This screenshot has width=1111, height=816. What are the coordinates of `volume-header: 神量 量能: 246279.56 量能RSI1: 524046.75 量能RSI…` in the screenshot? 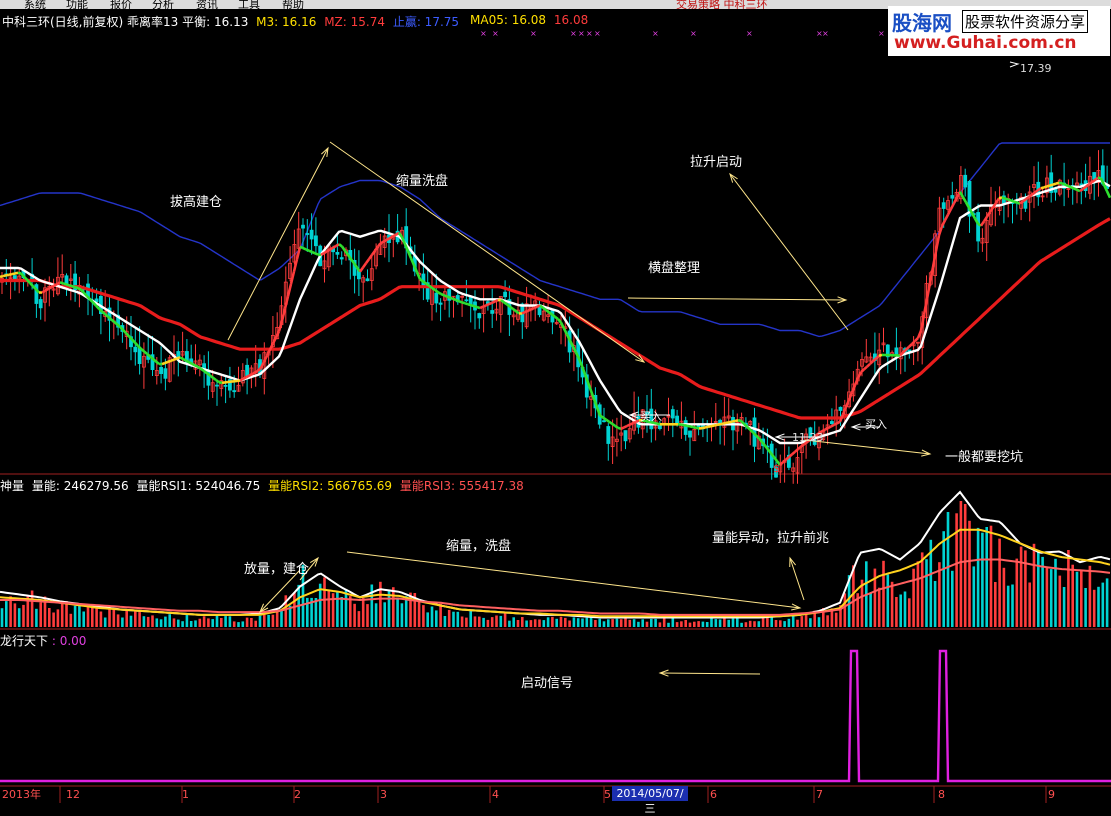 It's located at (262, 485).